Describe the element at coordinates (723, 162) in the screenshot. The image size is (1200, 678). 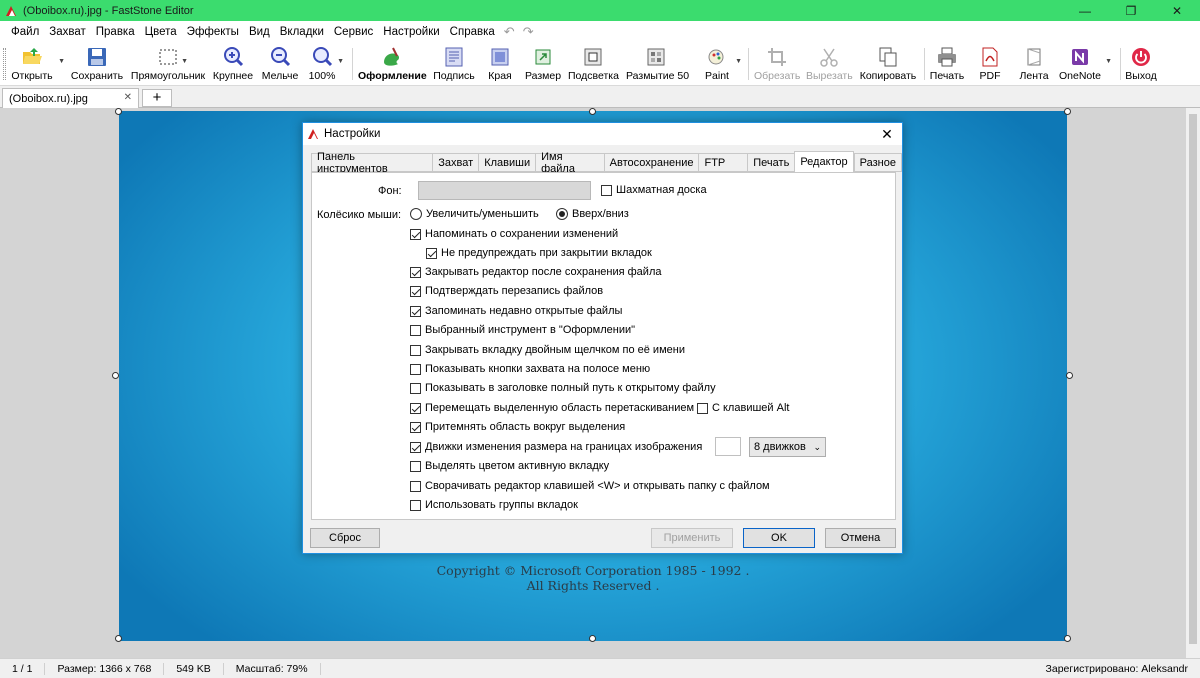
I see `tab-ftp: FTP` at that location.